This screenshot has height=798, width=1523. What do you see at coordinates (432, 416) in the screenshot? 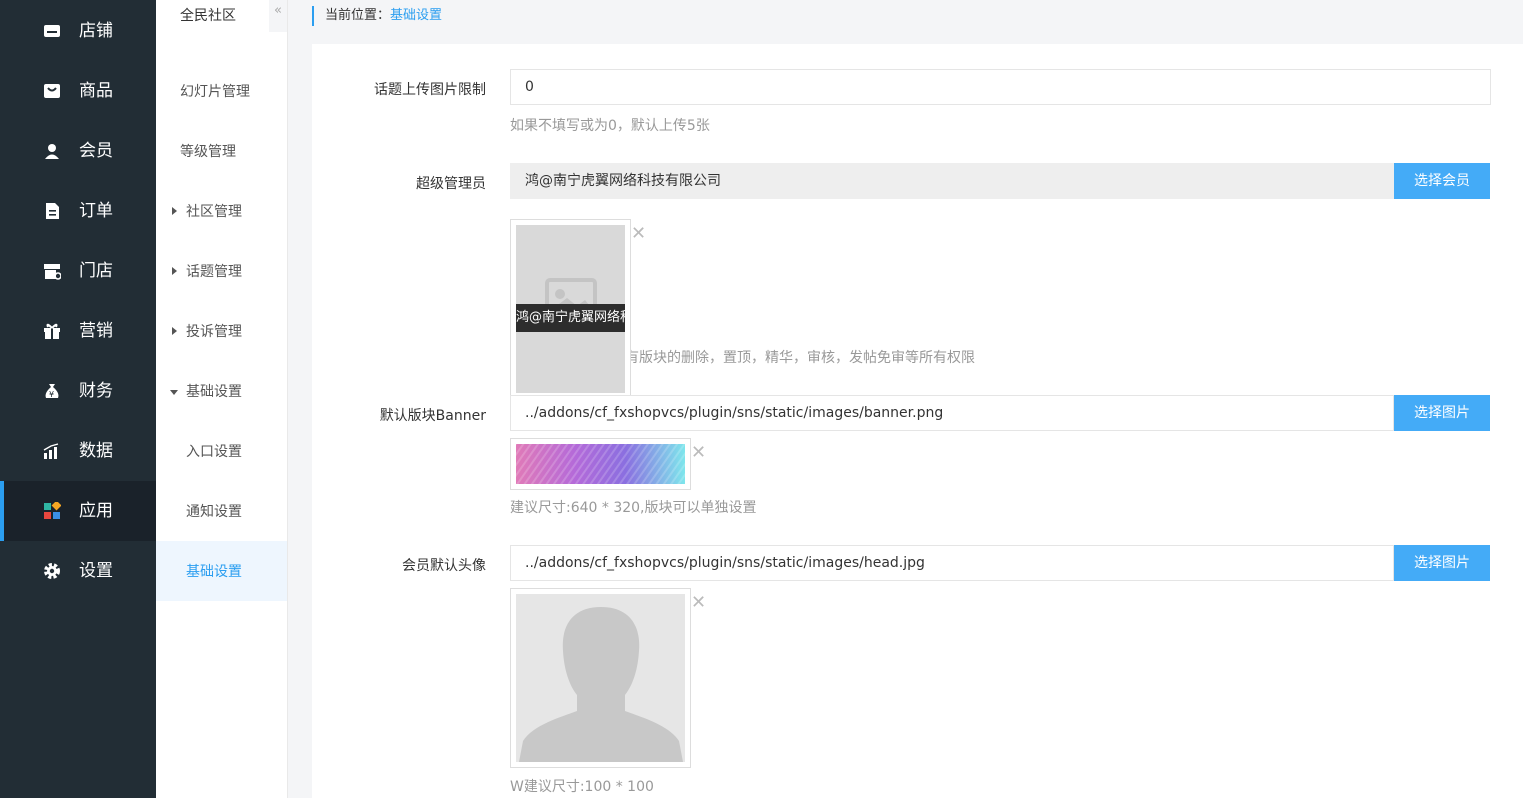
I see `banner-label: 默认版块Banner` at bounding box center [432, 416].